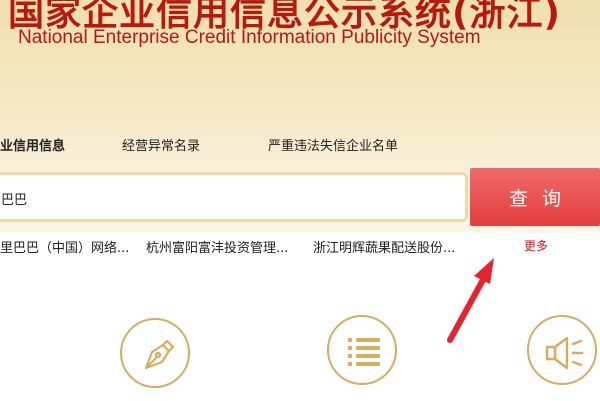 This screenshot has height=401, width=600. Describe the element at coordinates (564, 353) in the screenshot. I see `speaker-icon` at that location.